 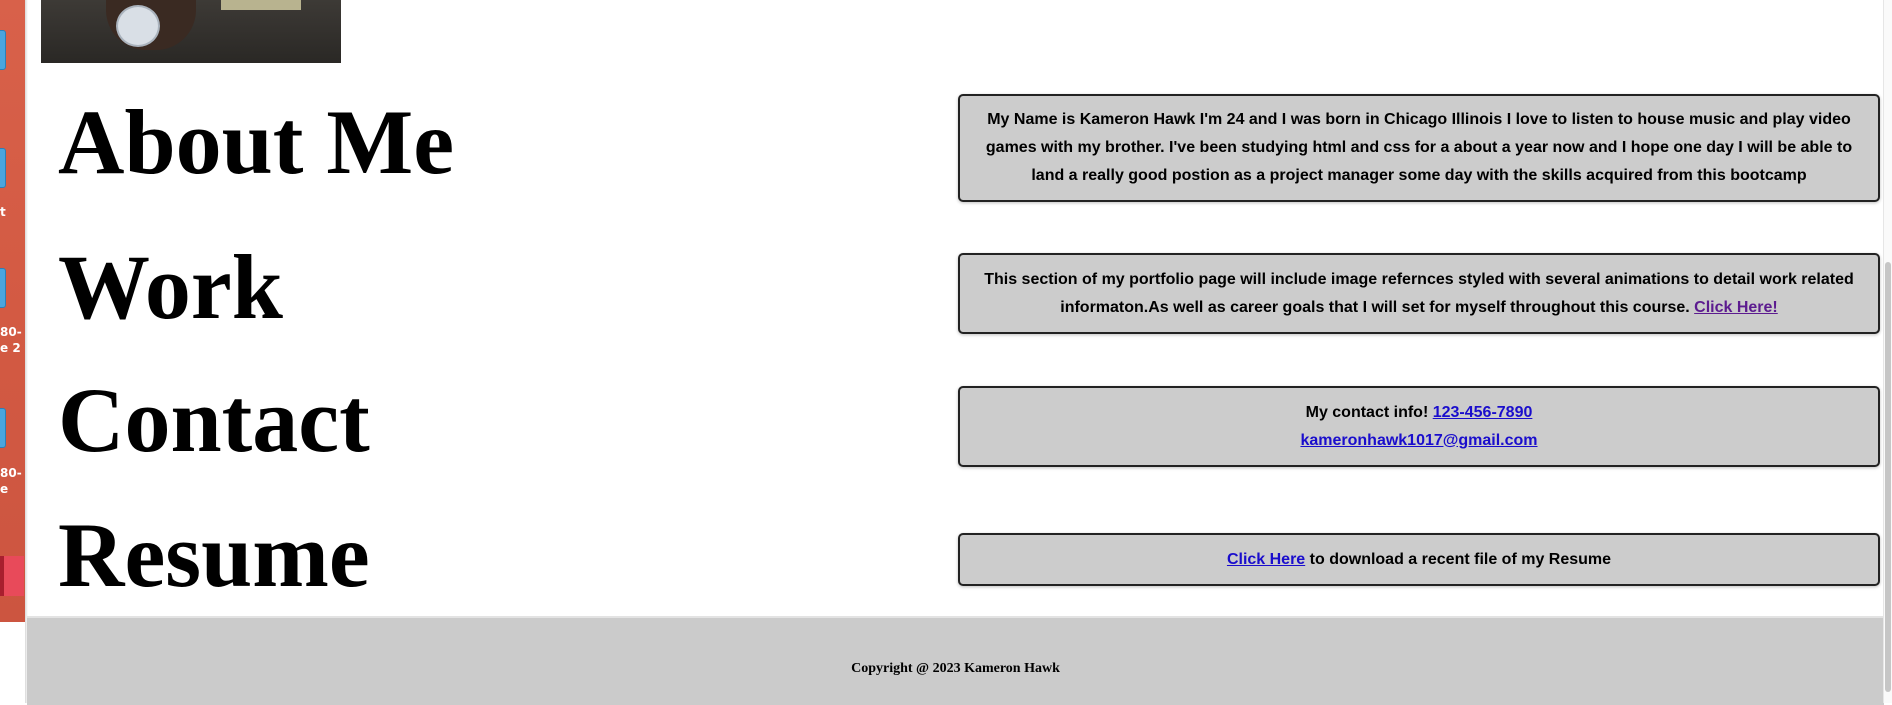 What do you see at coordinates (1458, 559) in the screenshot?
I see `resume-text: to download a recent file of my Resume` at bounding box center [1458, 559].